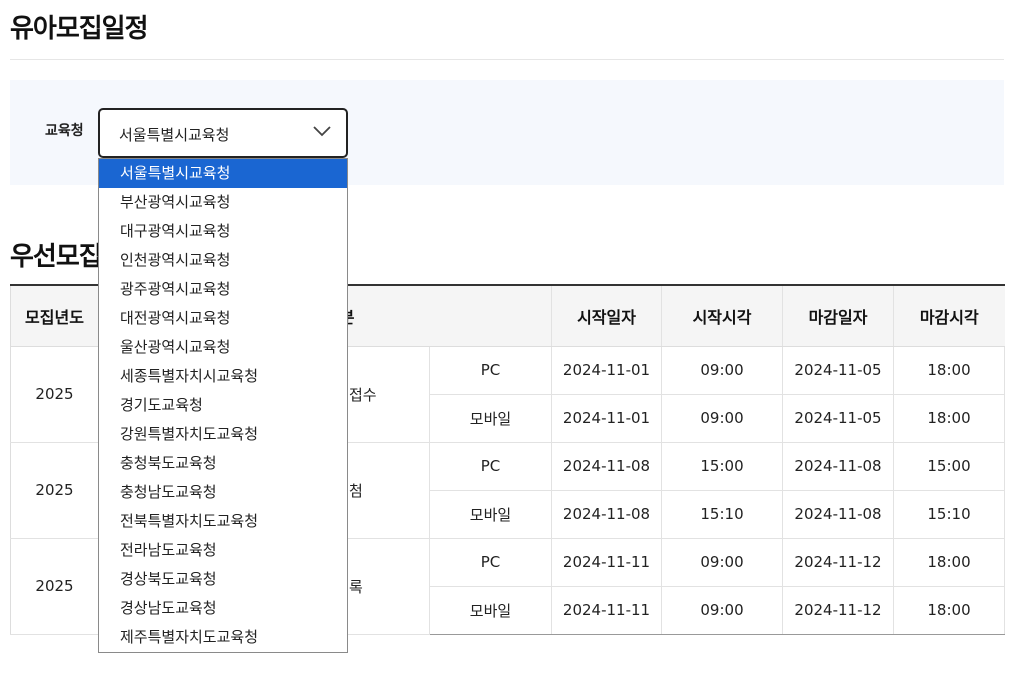 The image size is (1017, 684). Describe the element at coordinates (223, 173) in the screenshot. I see `dropdown-option-seoul: 서울특별시교육청` at that location.